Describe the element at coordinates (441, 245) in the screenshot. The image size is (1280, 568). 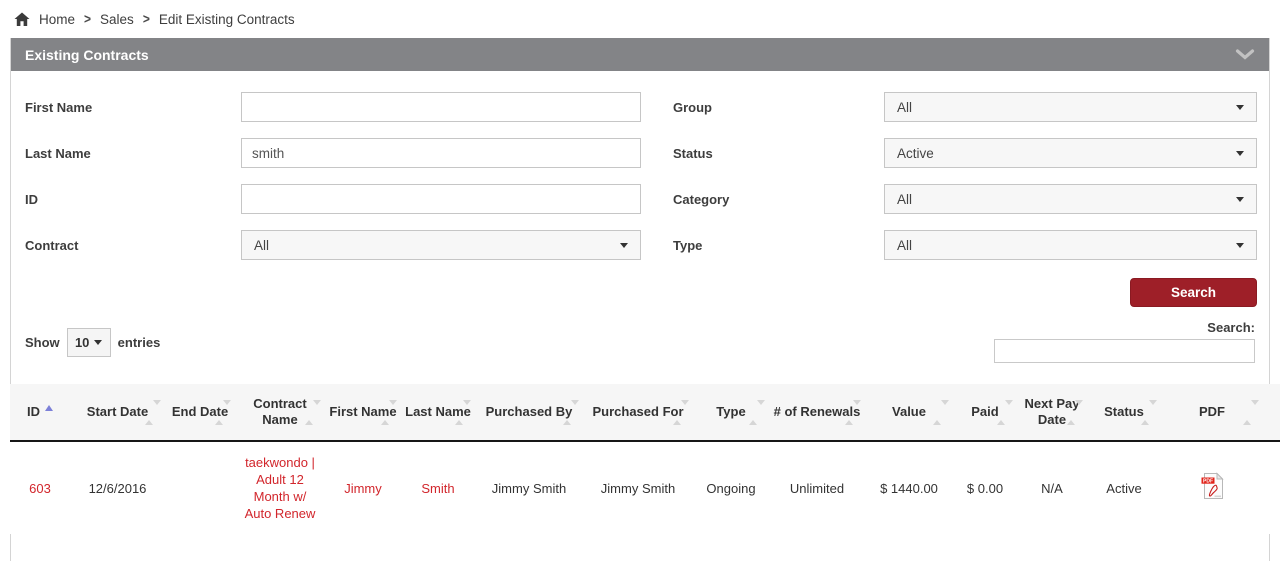
I see `contract-select: All` at that location.